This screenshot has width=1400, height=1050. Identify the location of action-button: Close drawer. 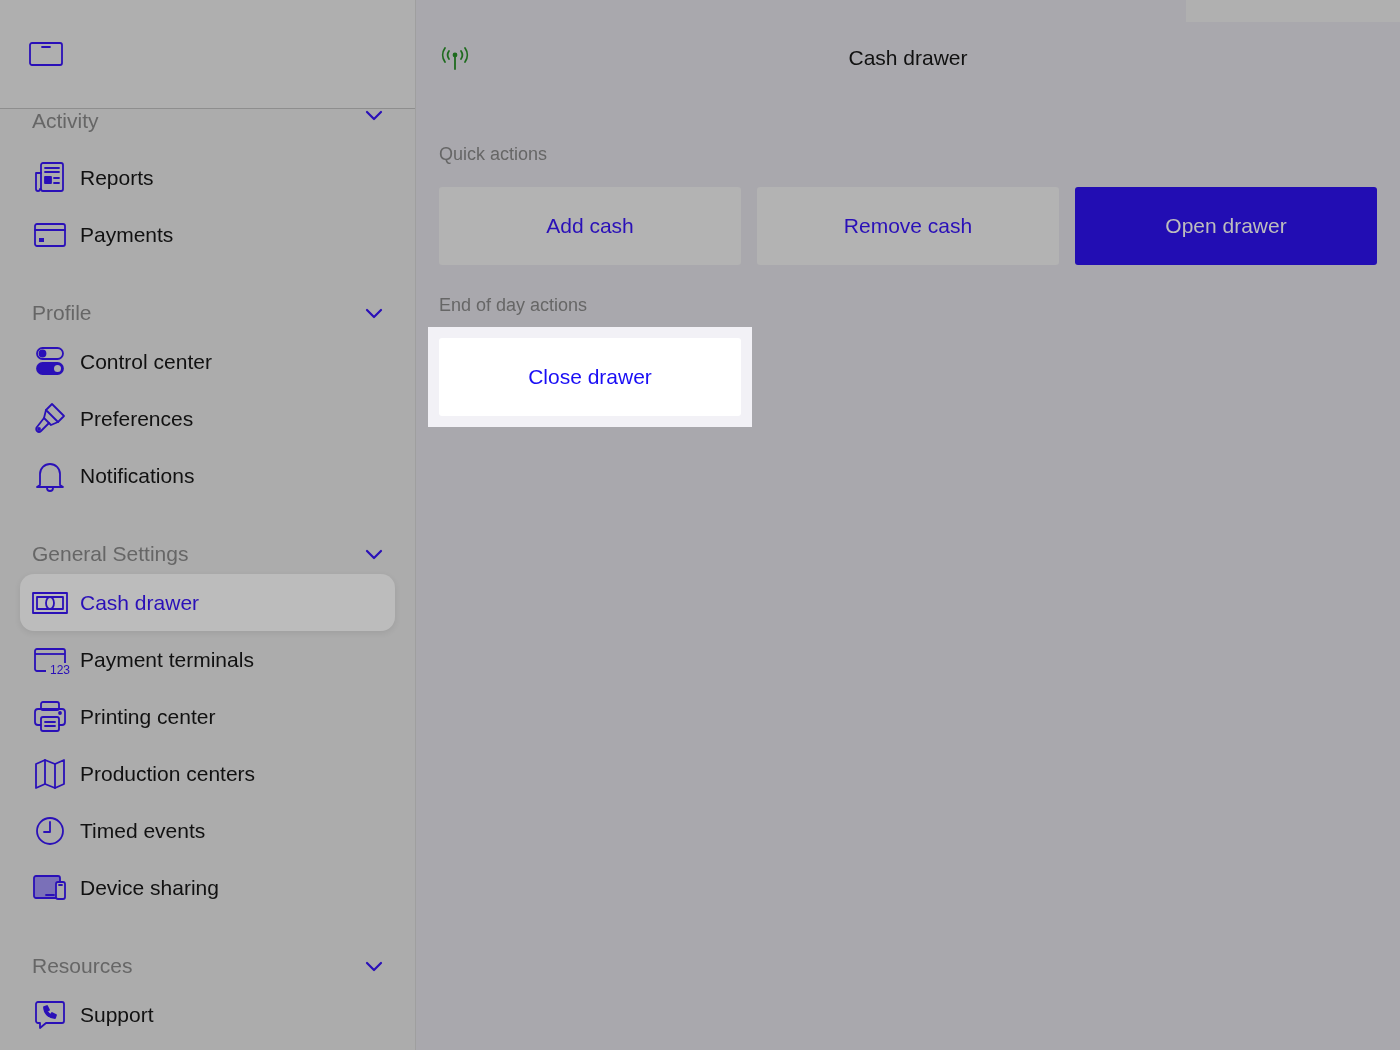
(590, 377).